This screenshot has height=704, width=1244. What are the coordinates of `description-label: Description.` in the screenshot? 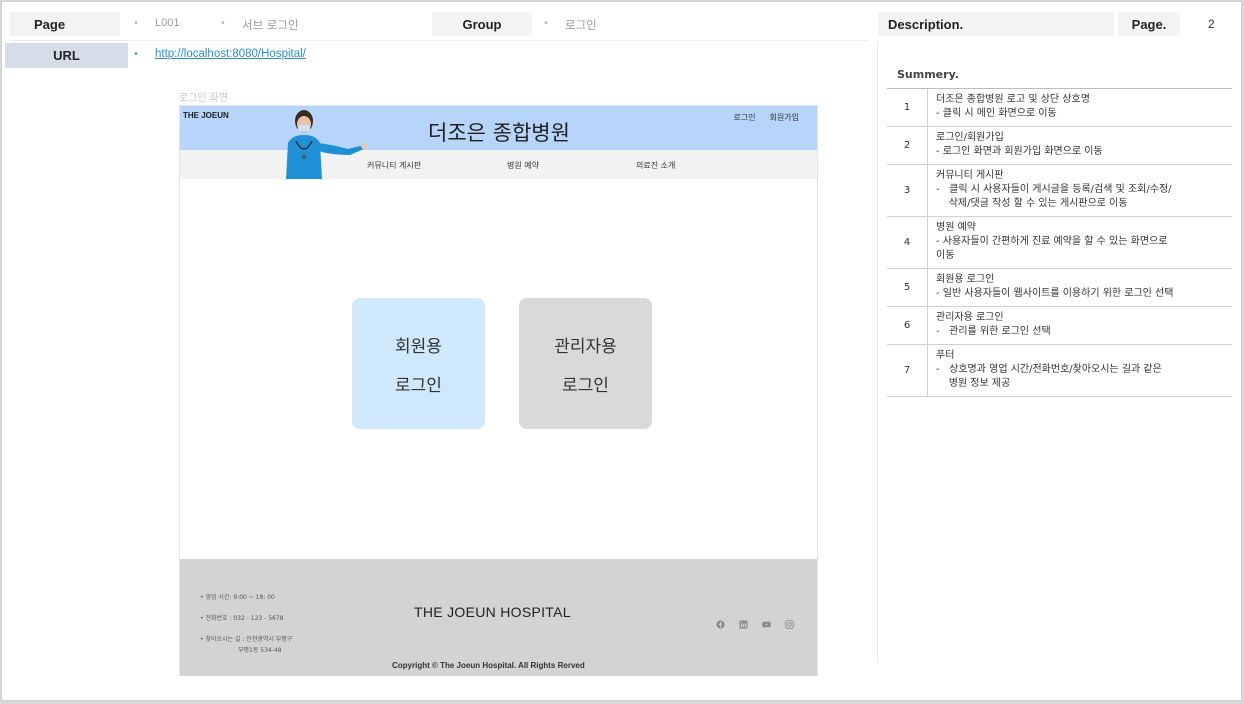 It's located at (996, 24).